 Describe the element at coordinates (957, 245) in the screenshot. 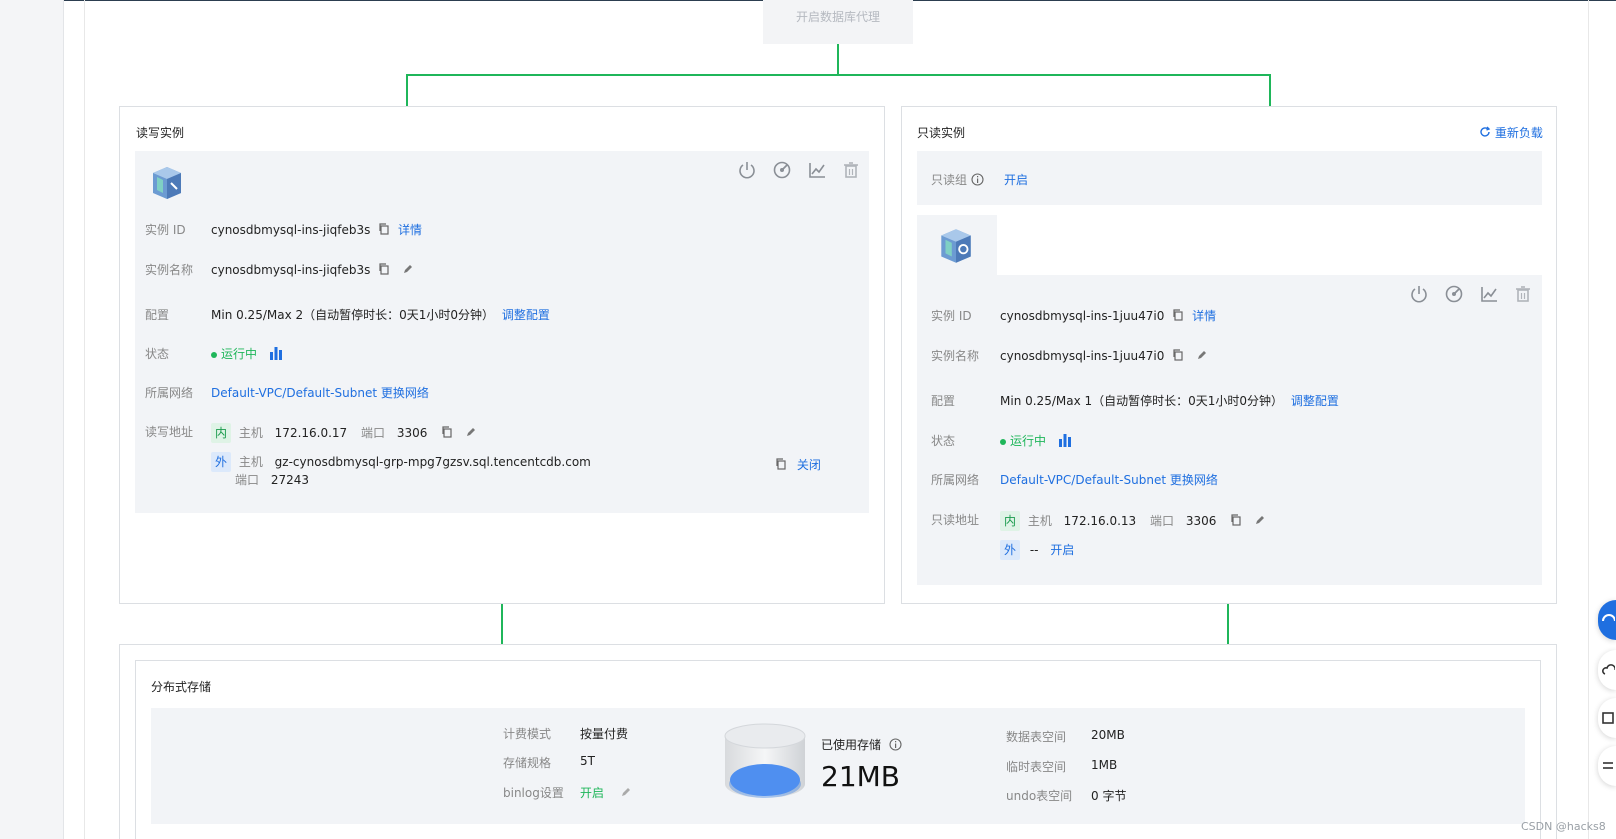

I see `ro-instance-icon-box` at that location.